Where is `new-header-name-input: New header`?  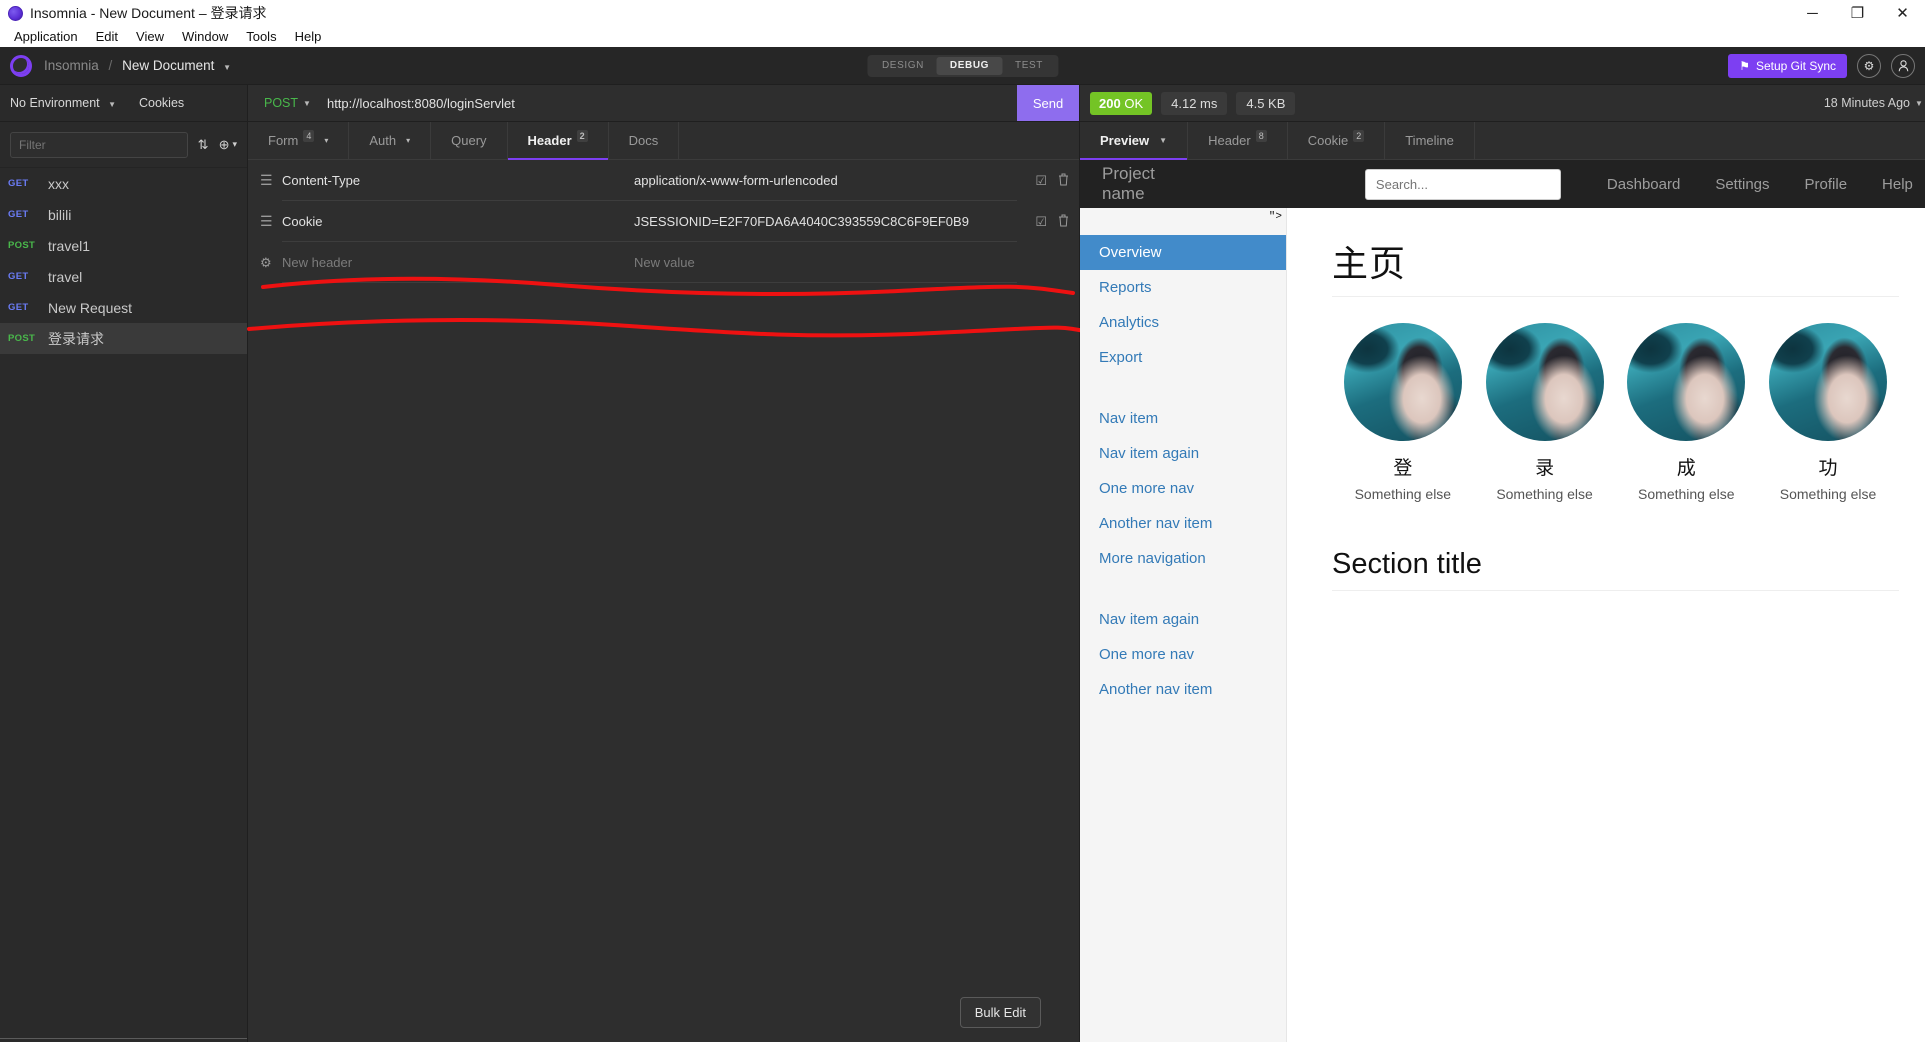 new-header-name-input: New header is located at coordinates (458, 262).